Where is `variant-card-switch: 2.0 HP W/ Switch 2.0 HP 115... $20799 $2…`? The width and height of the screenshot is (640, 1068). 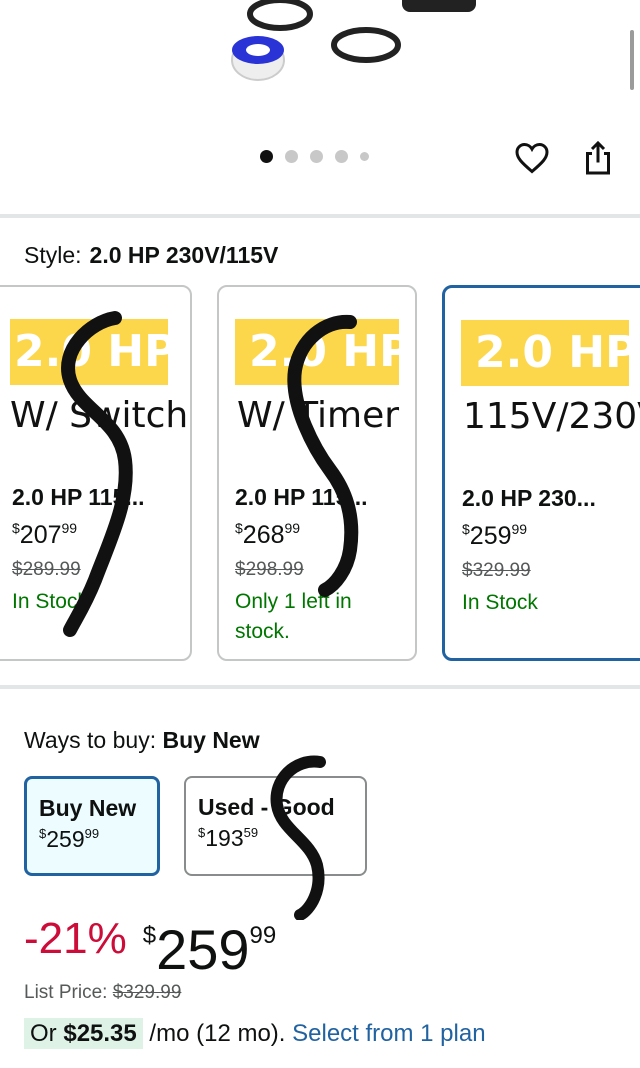
variant-card-switch: 2.0 HP W/ Switch 2.0 HP 115... $20799 $2… is located at coordinates (96, 473).